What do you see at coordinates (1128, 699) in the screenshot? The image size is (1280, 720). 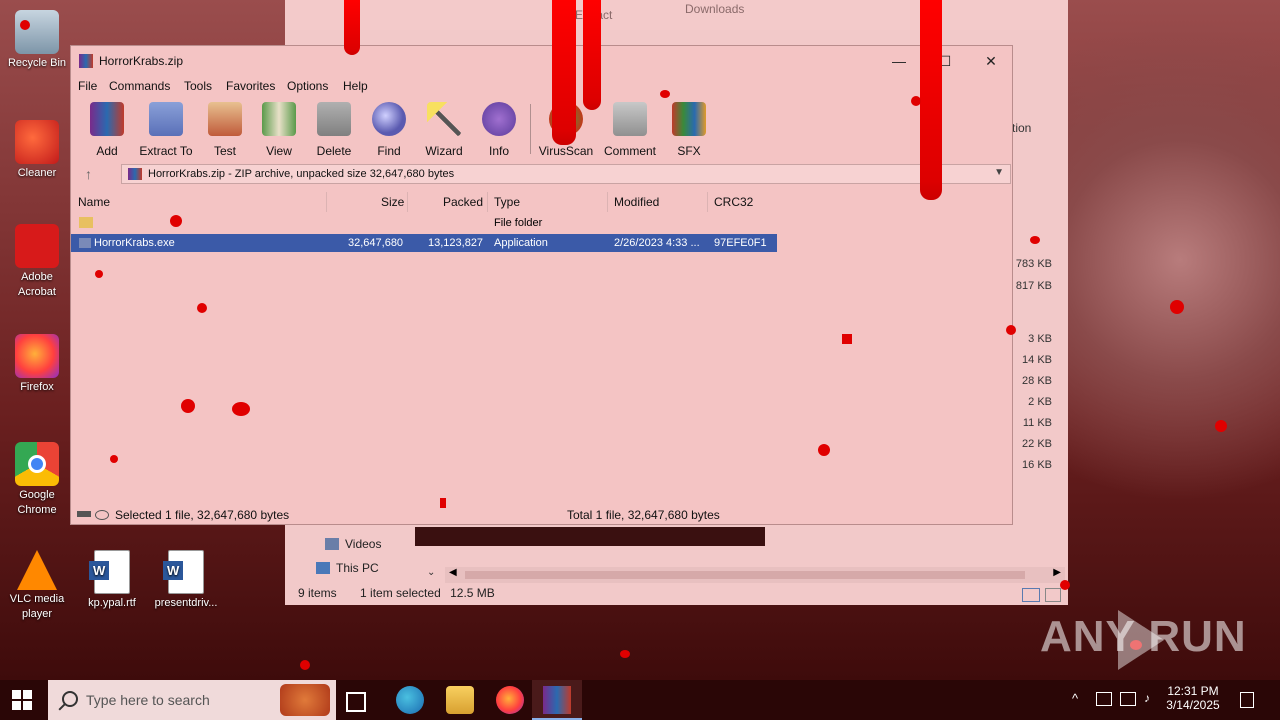 I see `display-icon` at bounding box center [1128, 699].